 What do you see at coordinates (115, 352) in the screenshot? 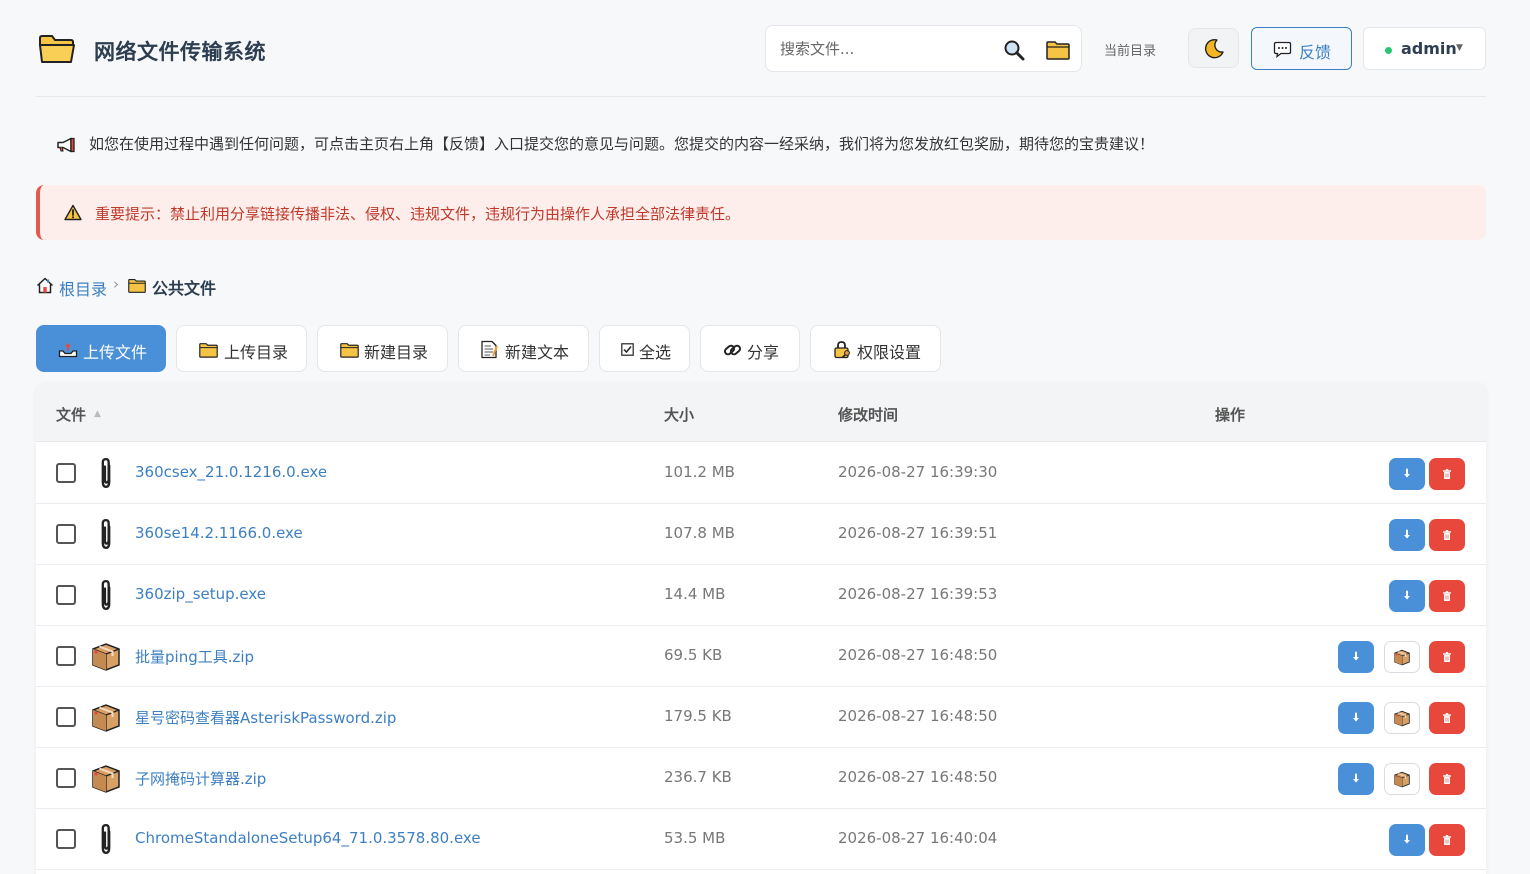
I see `upload-file-label: 上传文件` at bounding box center [115, 352].